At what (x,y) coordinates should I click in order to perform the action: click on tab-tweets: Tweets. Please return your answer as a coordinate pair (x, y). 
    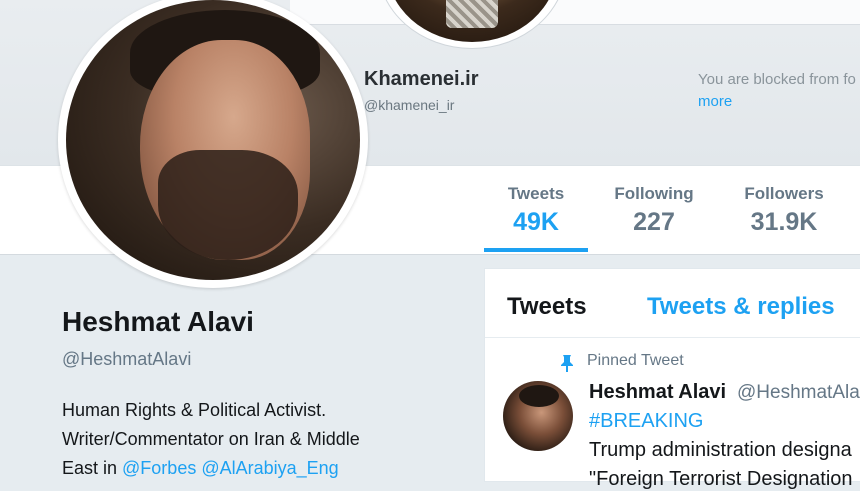
    Looking at the image, I should click on (547, 307).